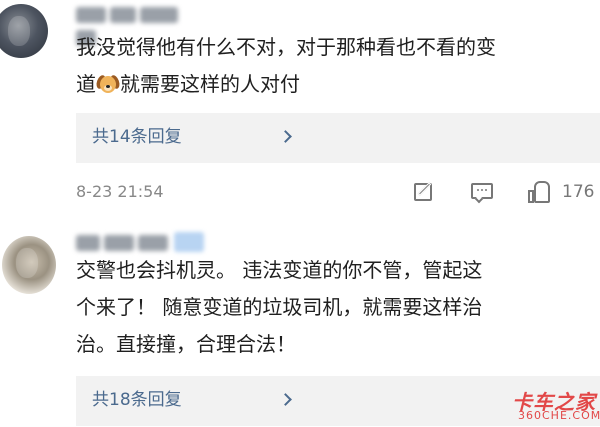 The image size is (600, 427). I want to click on like-count: 176, so click(578, 192).